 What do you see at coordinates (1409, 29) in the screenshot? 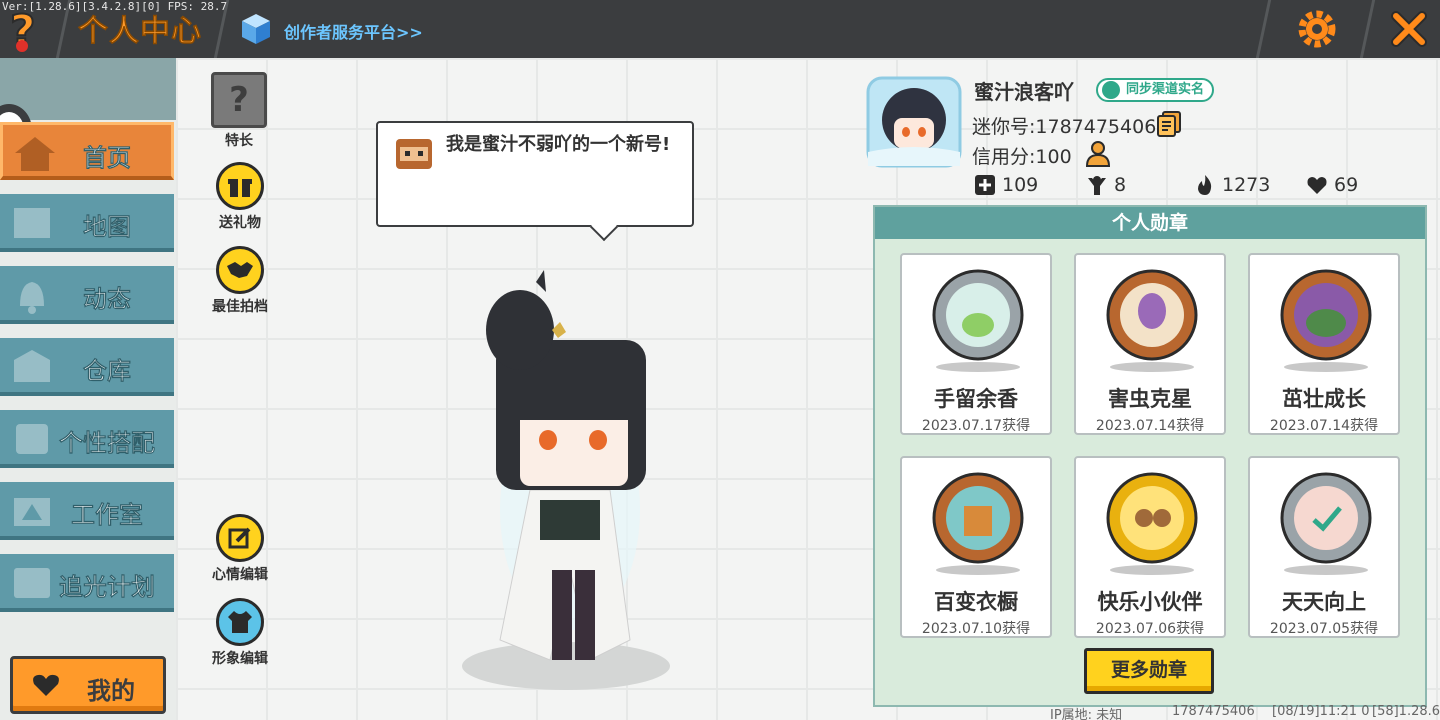
I see `close-icon` at bounding box center [1409, 29].